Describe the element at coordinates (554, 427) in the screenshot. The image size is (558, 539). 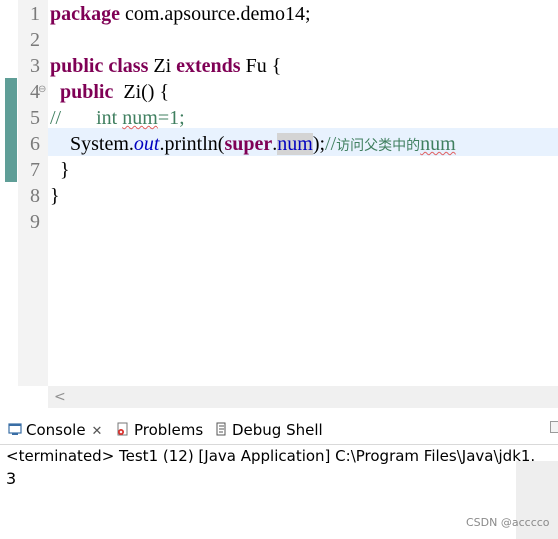
I see `view-menu-icon` at that location.